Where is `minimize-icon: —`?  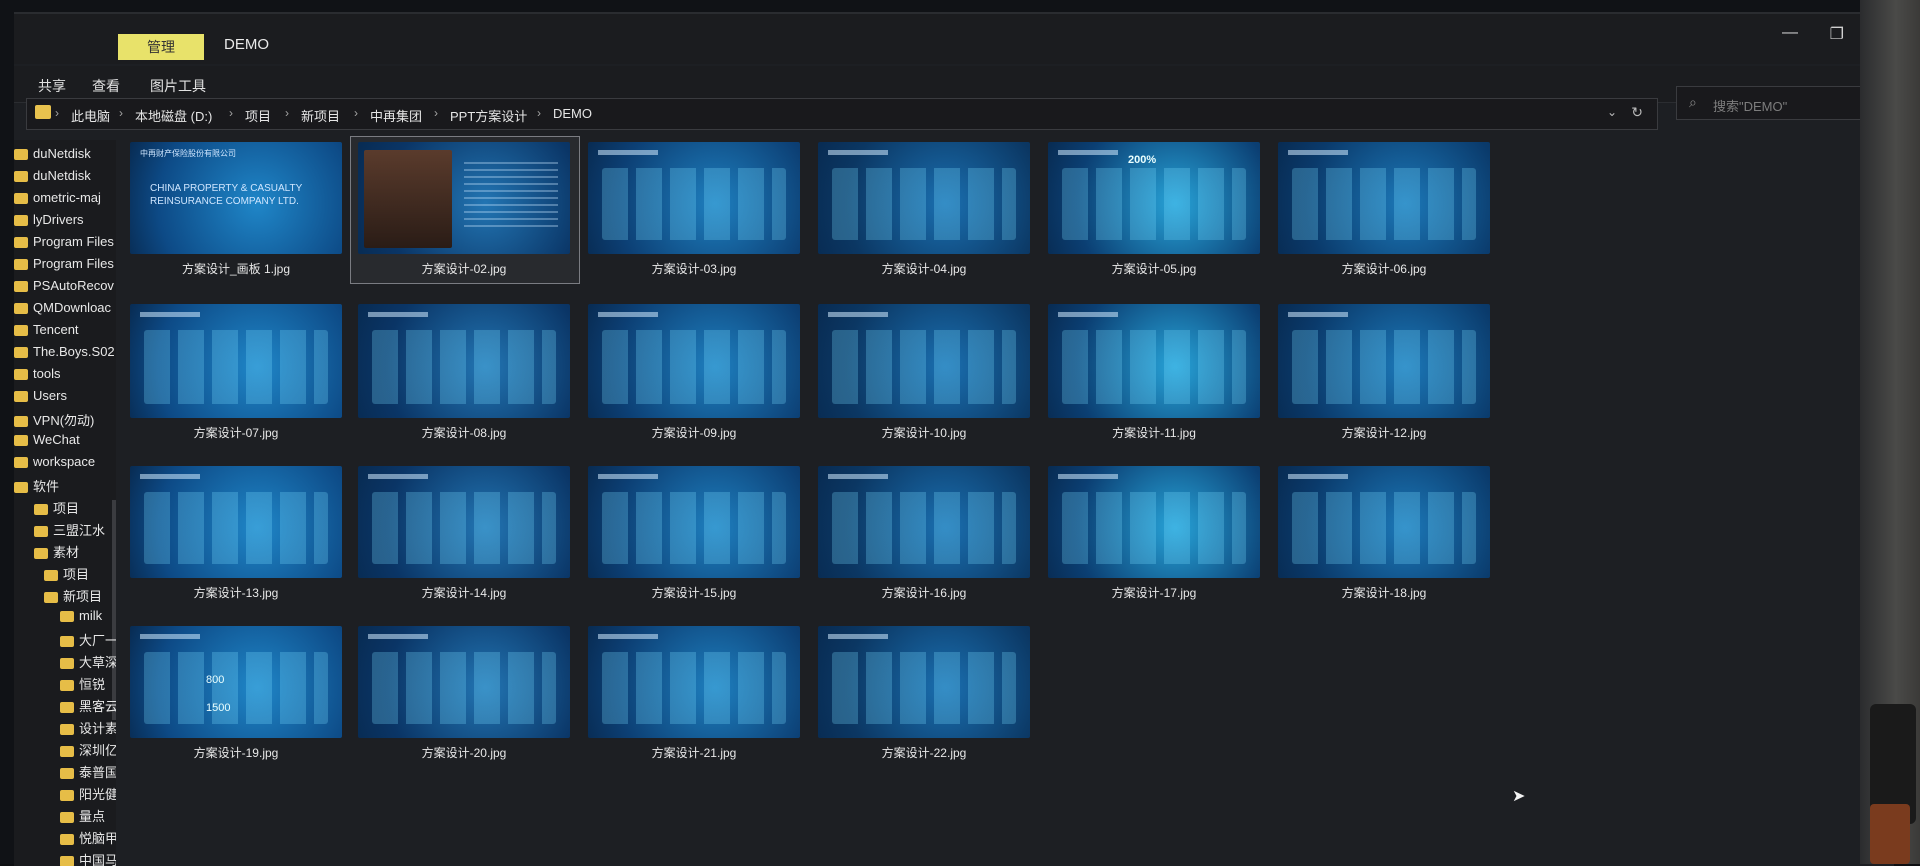 minimize-icon: — is located at coordinates (1790, 33).